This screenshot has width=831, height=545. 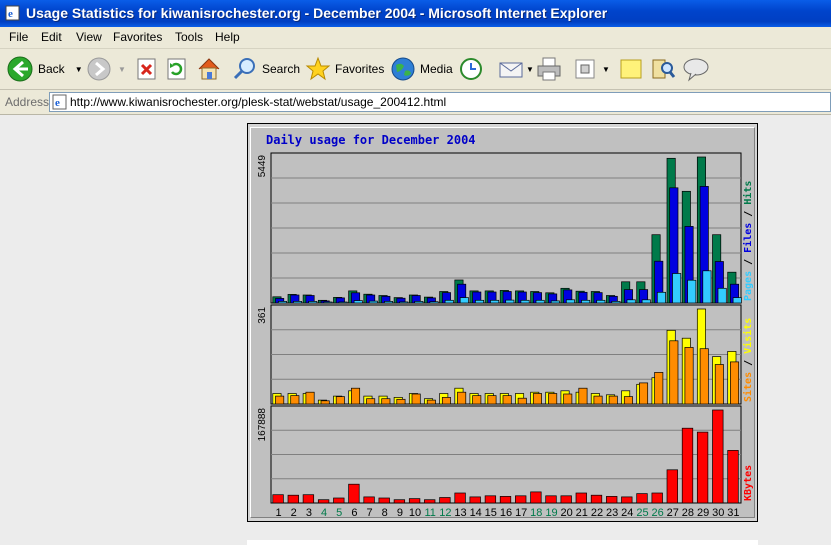 What do you see at coordinates (18, 37) in the screenshot?
I see `menu-file: File` at bounding box center [18, 37].